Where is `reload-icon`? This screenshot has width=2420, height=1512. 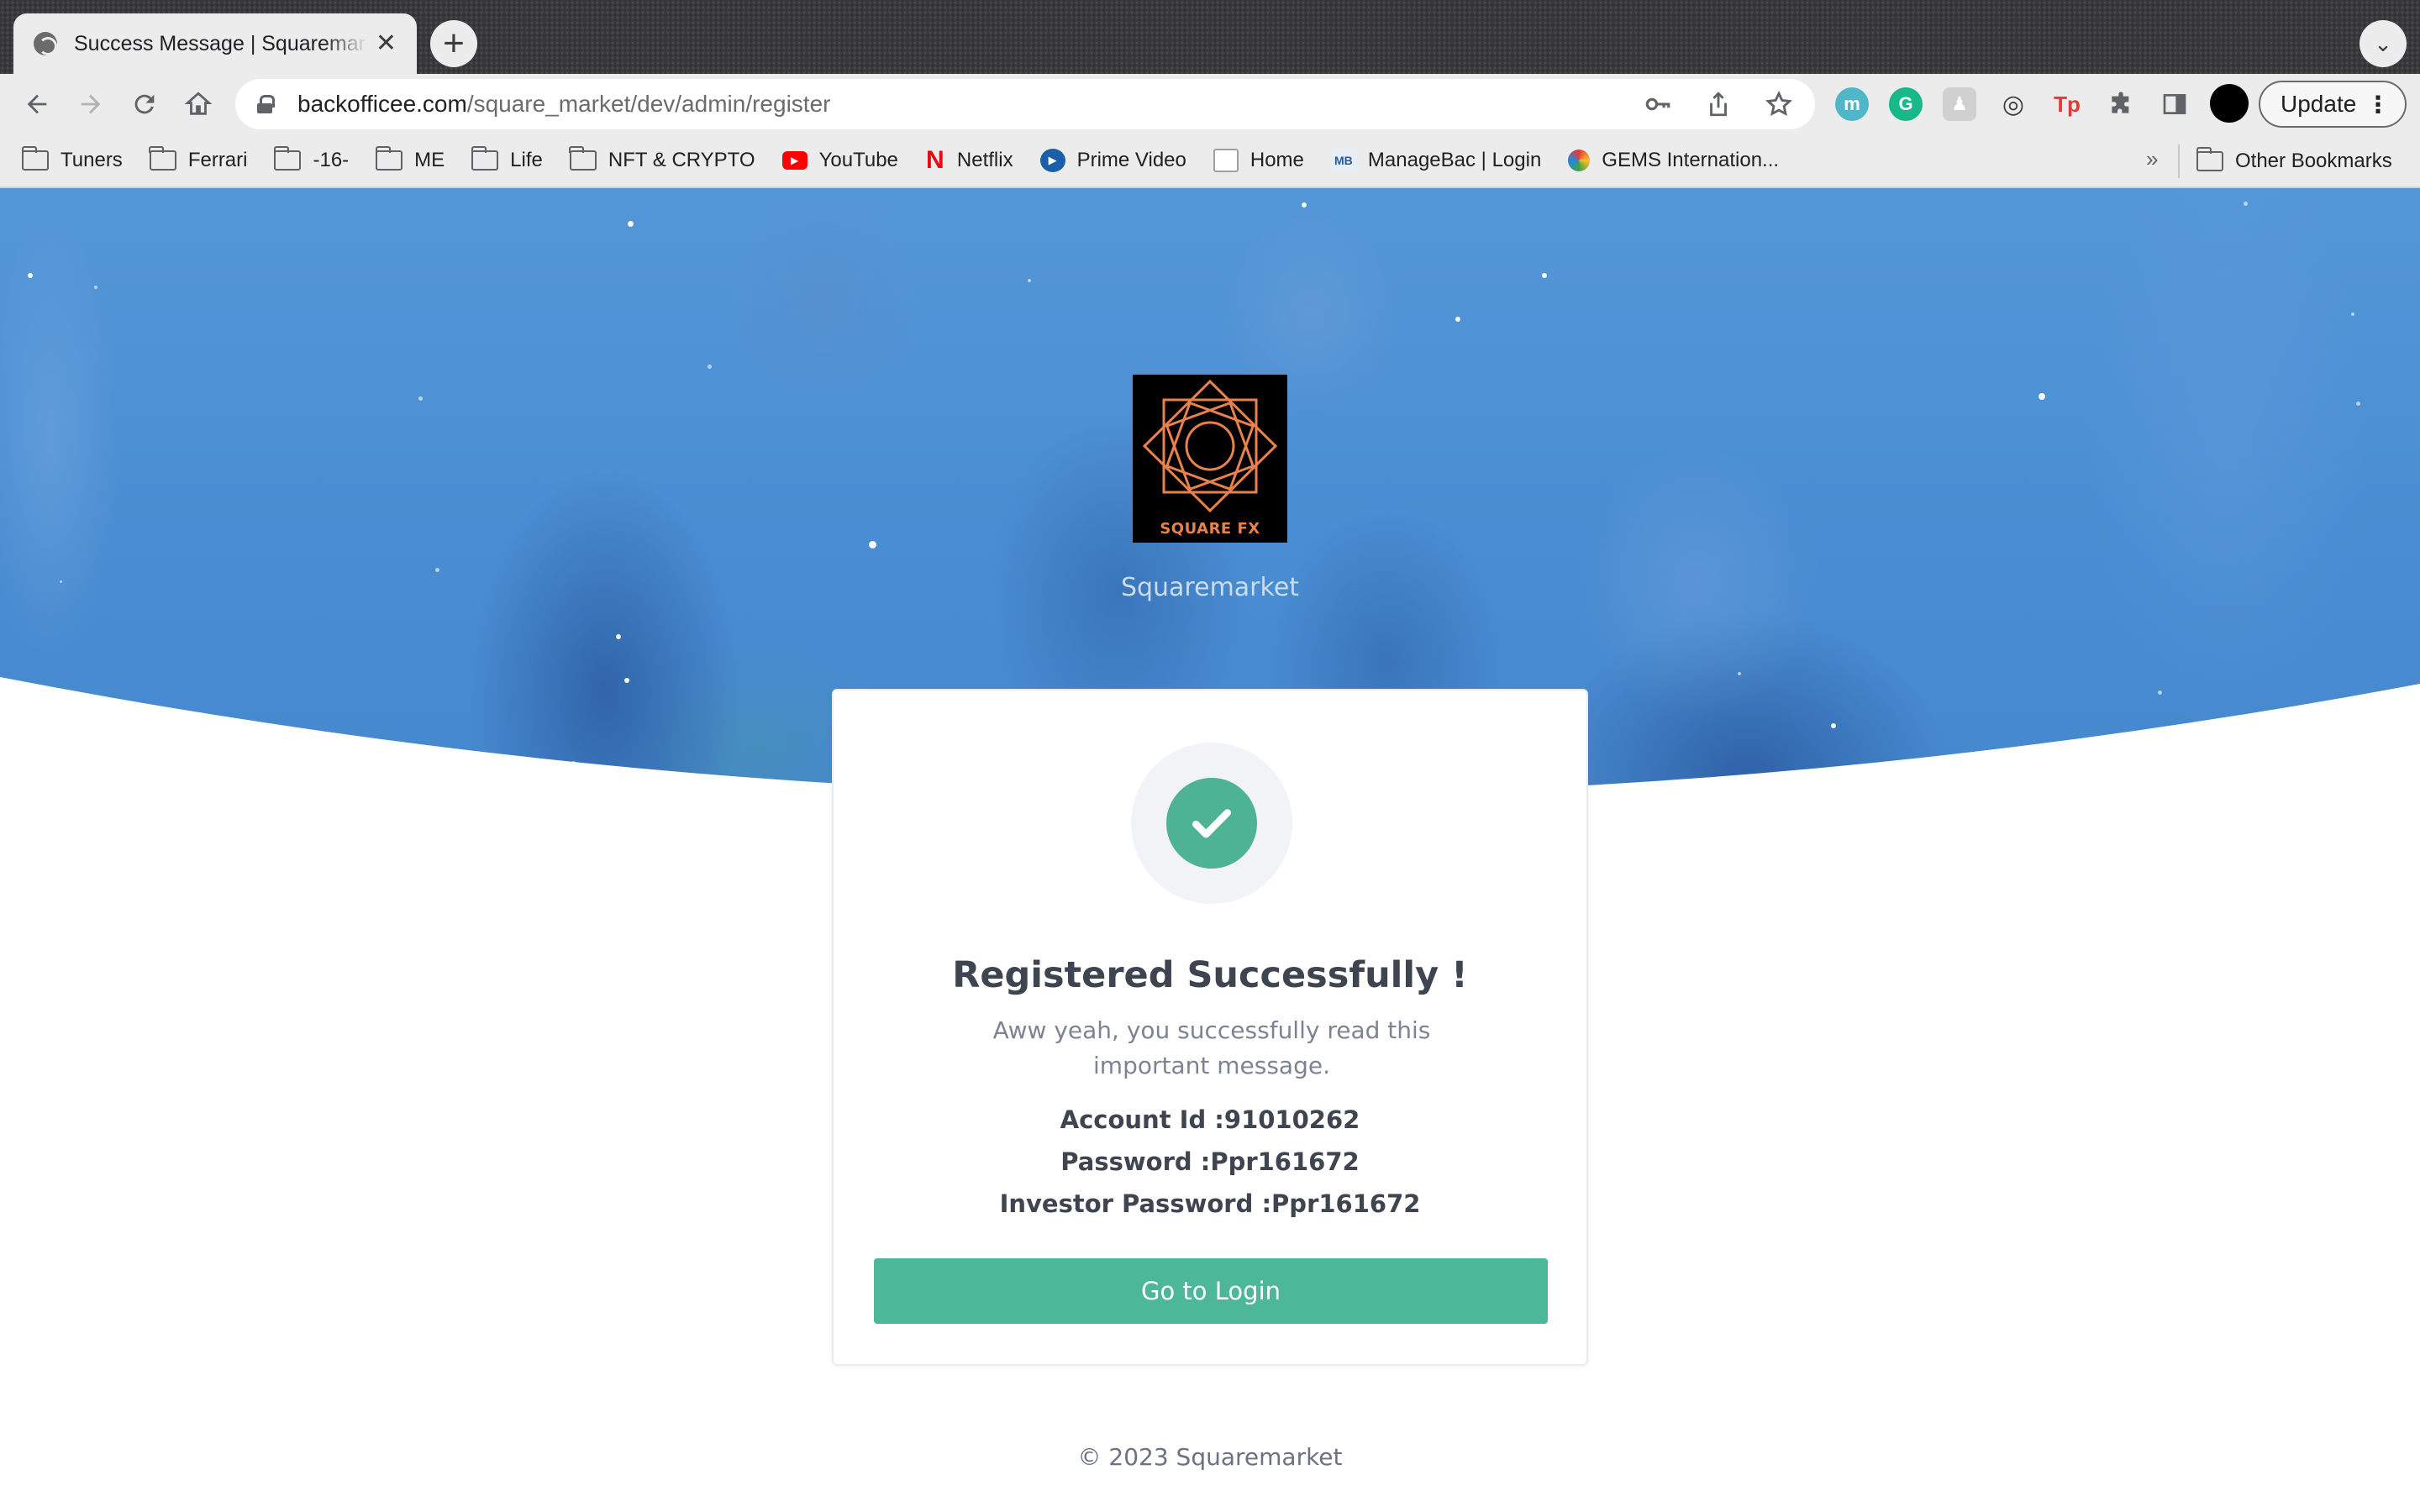 reload-icon is located at coordinates (144, 104).